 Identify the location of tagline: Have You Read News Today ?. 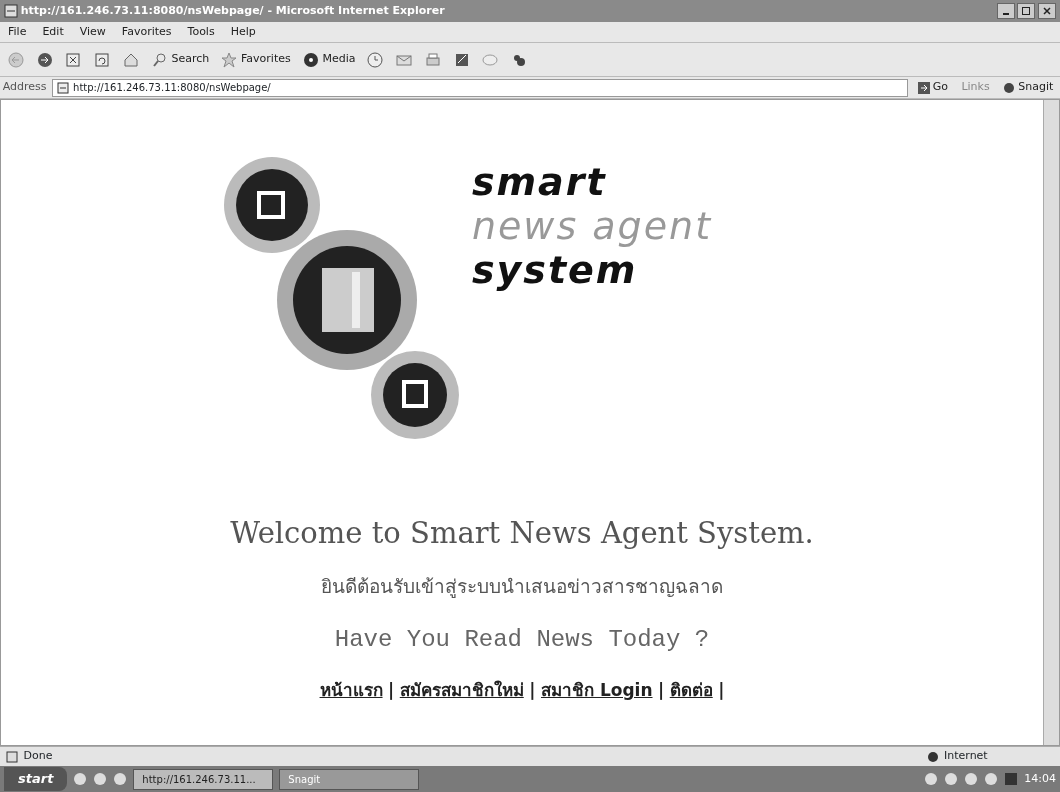
(522, 640).